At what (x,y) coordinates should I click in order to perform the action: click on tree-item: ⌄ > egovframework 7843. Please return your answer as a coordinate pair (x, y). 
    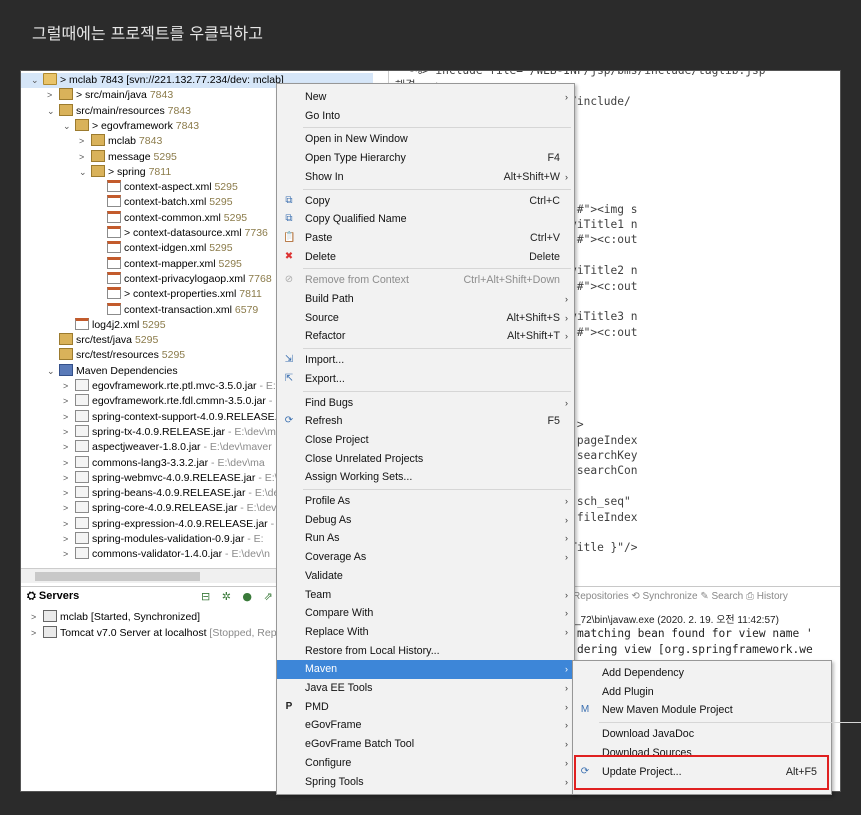
    Looking at the image, I should click on (110, 126).